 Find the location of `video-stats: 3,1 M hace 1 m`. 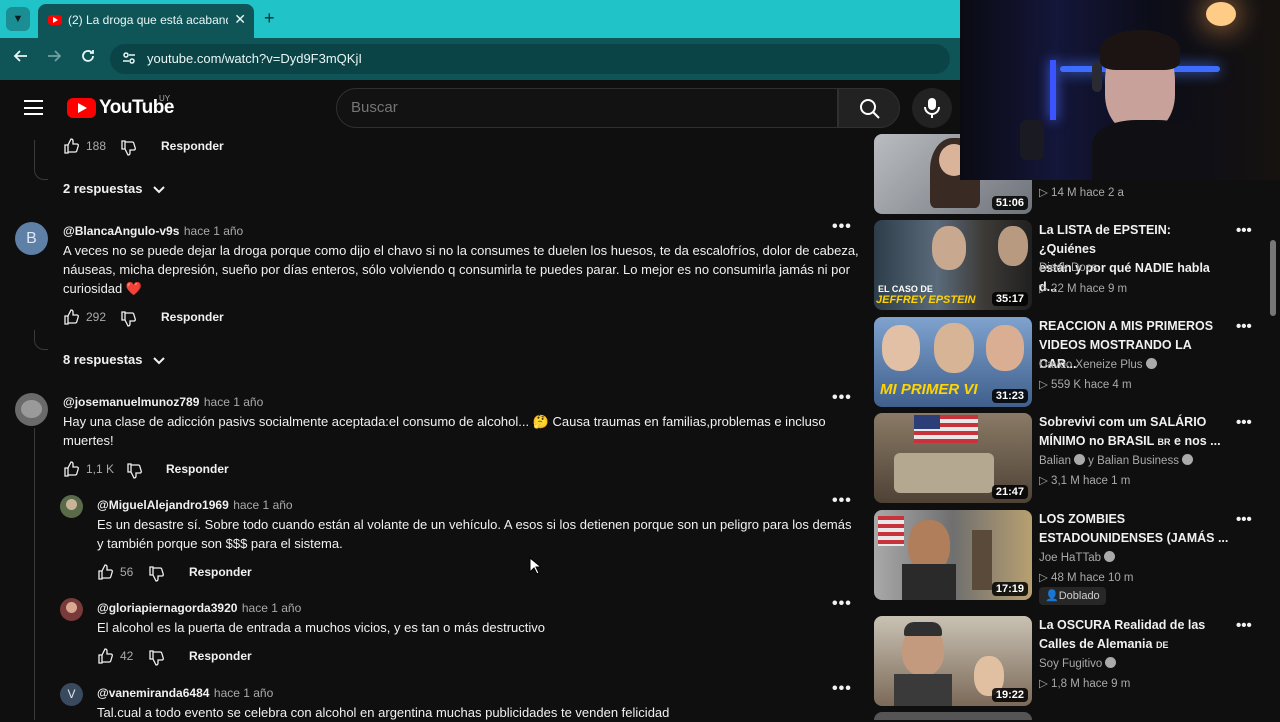

video-stats: 3,1 M hace 1 m is located at coordinates (1091, 481).